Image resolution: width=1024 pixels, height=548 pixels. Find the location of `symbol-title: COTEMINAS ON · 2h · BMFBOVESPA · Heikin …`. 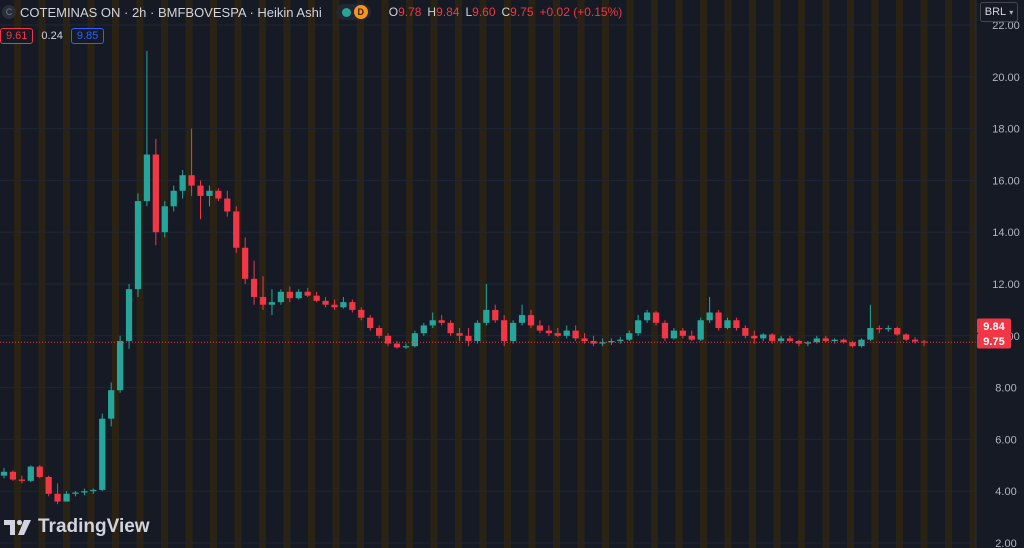

symbol-title: COTEMINAS ON · 2h · BMFBOVESPA · Heikin … is located at coordinates (171, 12).